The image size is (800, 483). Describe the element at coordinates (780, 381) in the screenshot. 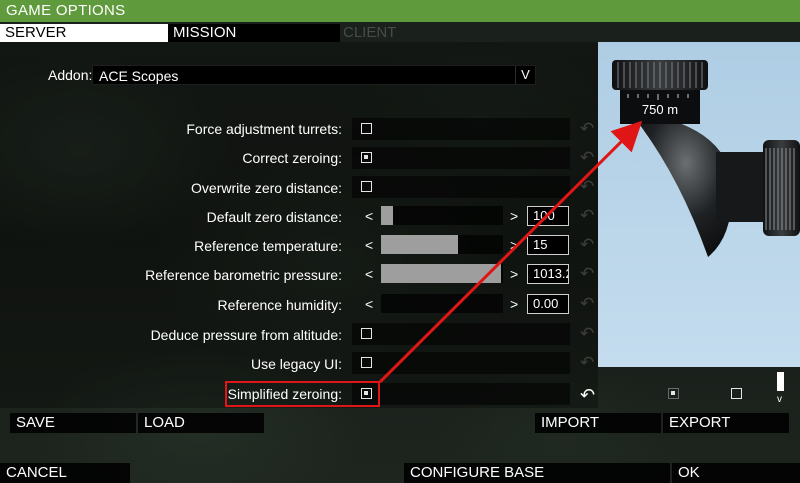

I see `scrollbar-thumb` at that location.